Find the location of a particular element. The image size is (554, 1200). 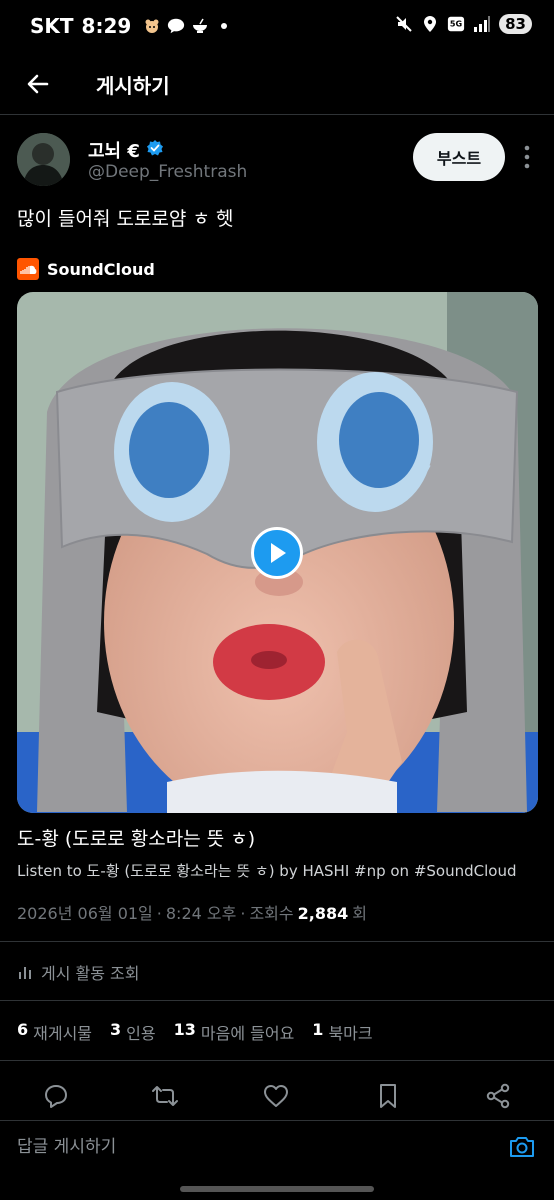

more-options-button is located at coordinates (527, 157).